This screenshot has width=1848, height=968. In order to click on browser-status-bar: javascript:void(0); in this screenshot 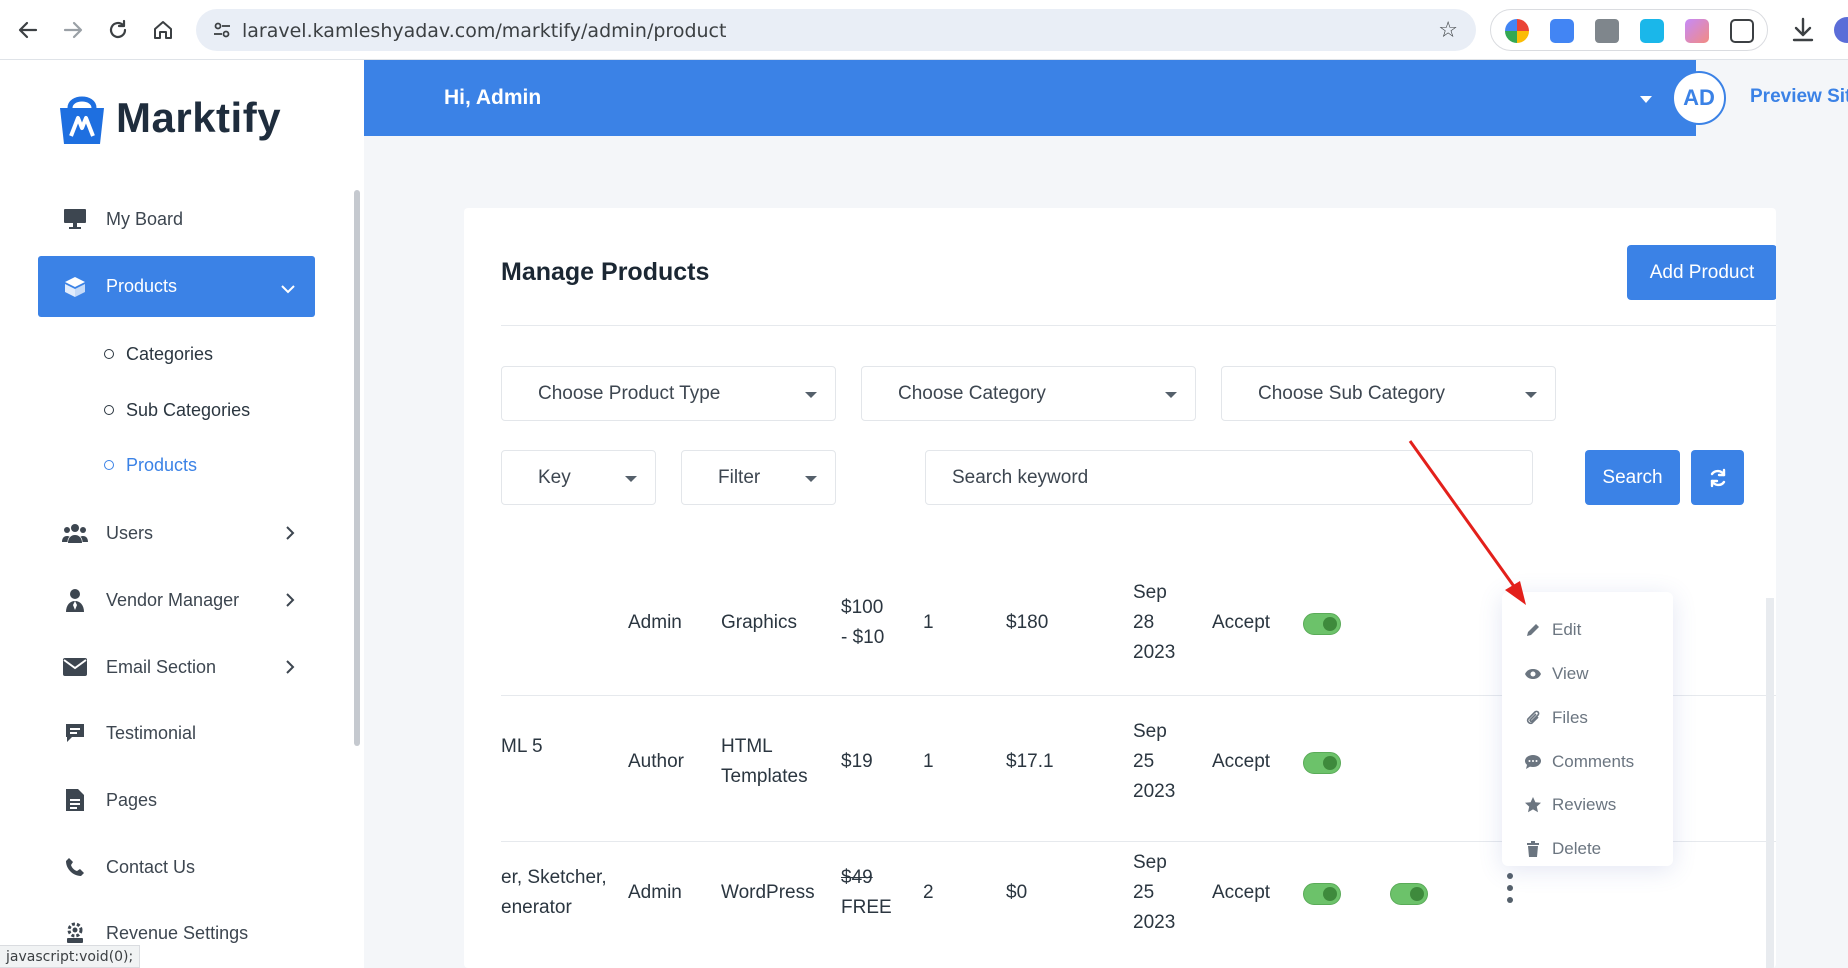, I will do `click(70, 956)`.